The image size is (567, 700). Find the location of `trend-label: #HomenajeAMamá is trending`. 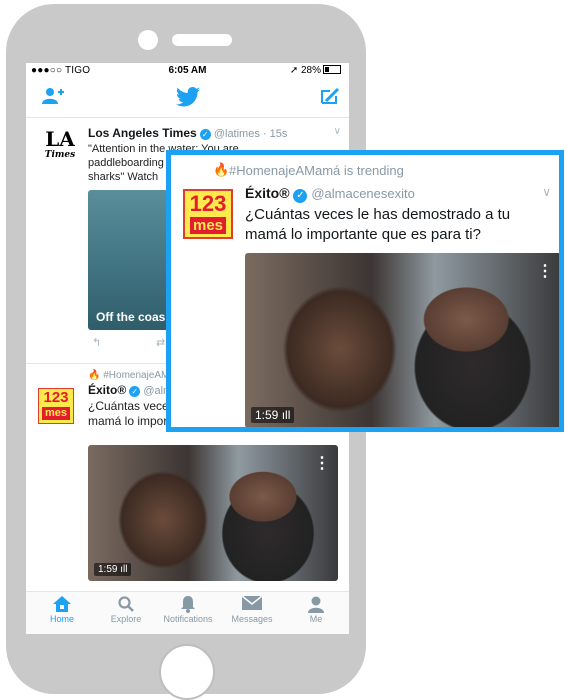

trend-label: #HomenajeAMamá is trending is located at coordinates (316, 170).